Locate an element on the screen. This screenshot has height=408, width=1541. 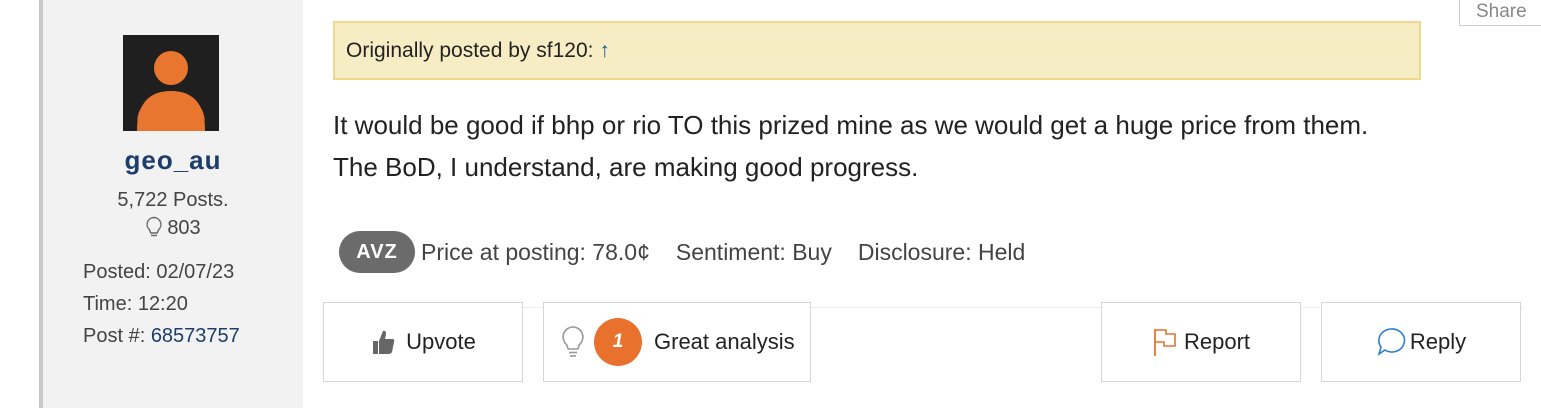
posted-date: Posted: 02/07/23 is located at coordinates (159, 272).